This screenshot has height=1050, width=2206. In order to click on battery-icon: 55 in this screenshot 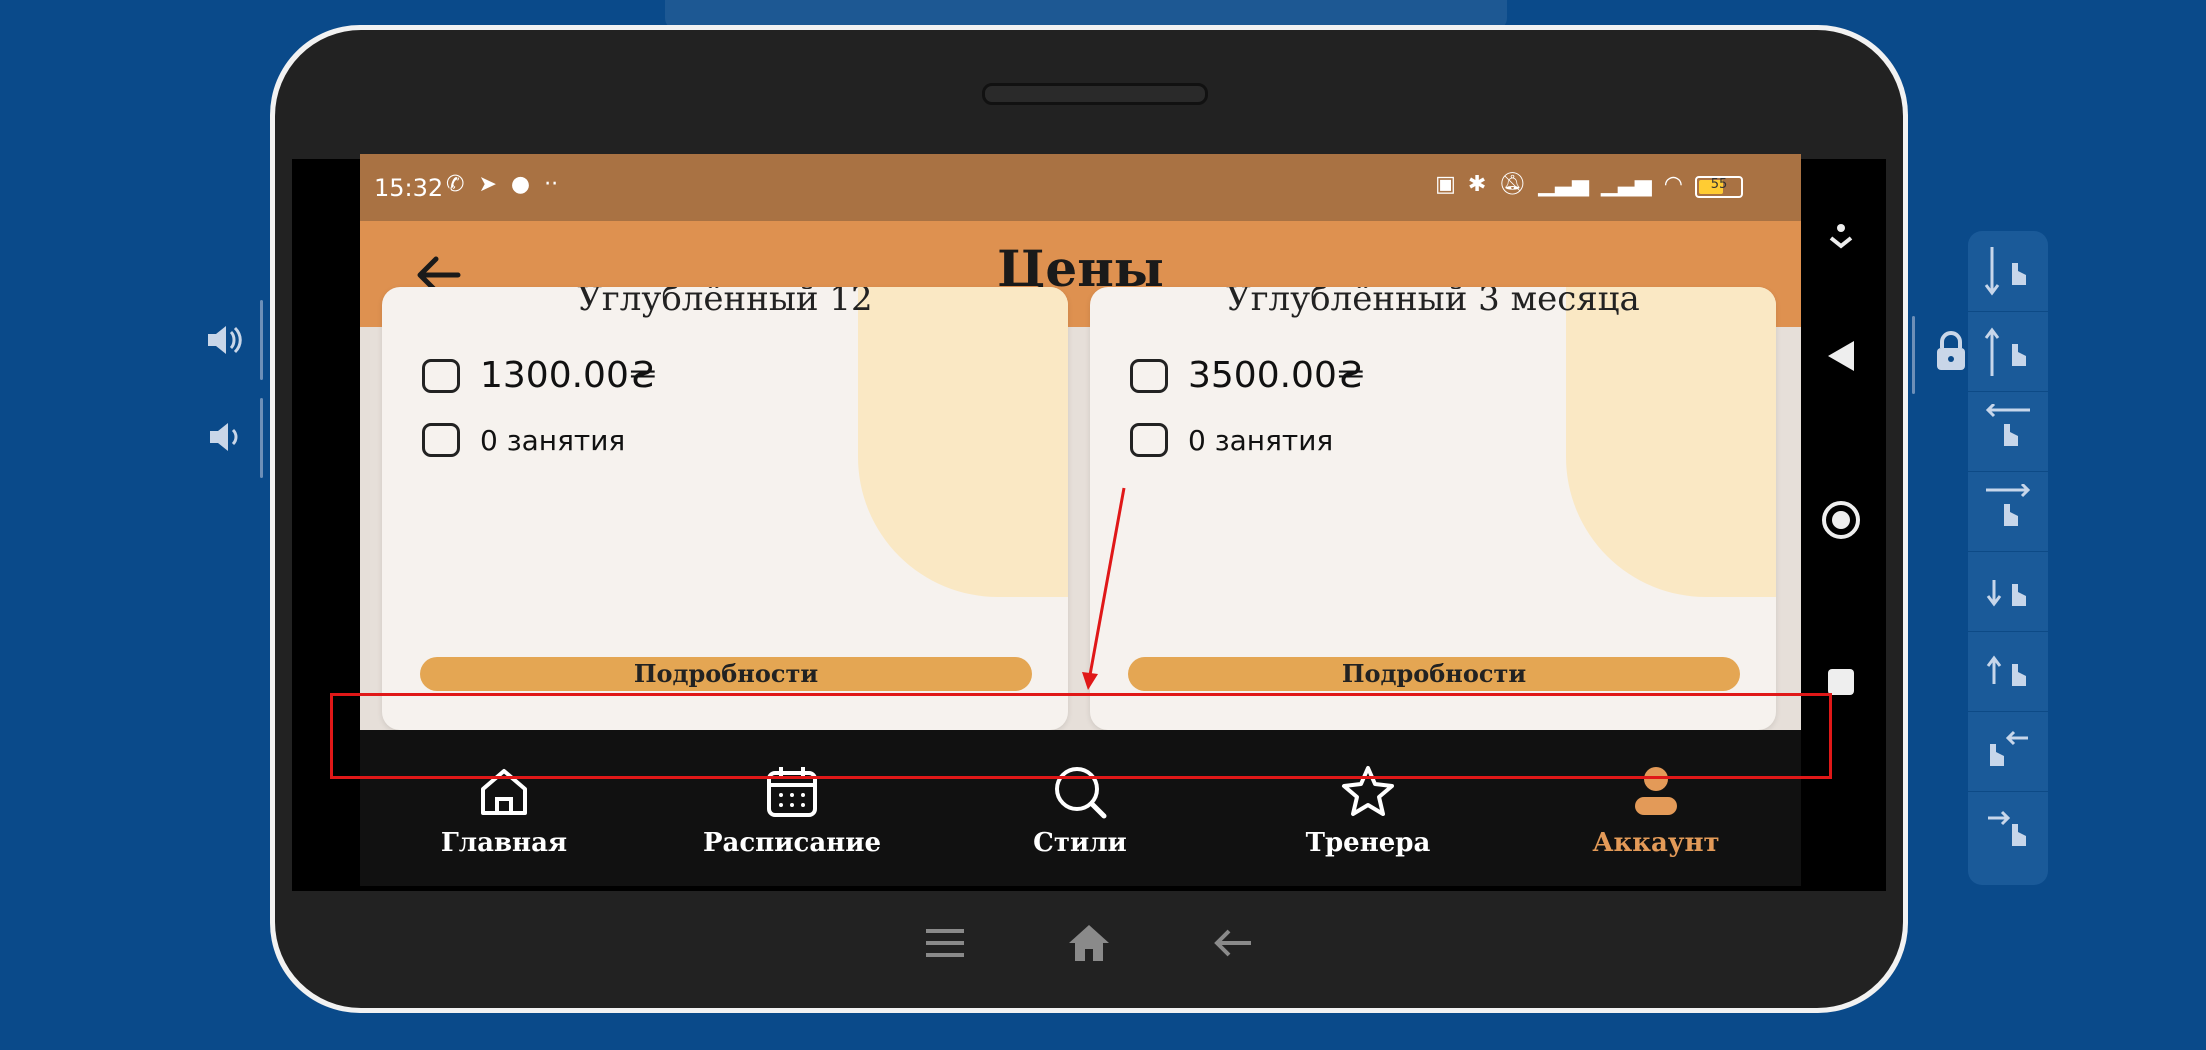, I will do `click(1719, 187)`.